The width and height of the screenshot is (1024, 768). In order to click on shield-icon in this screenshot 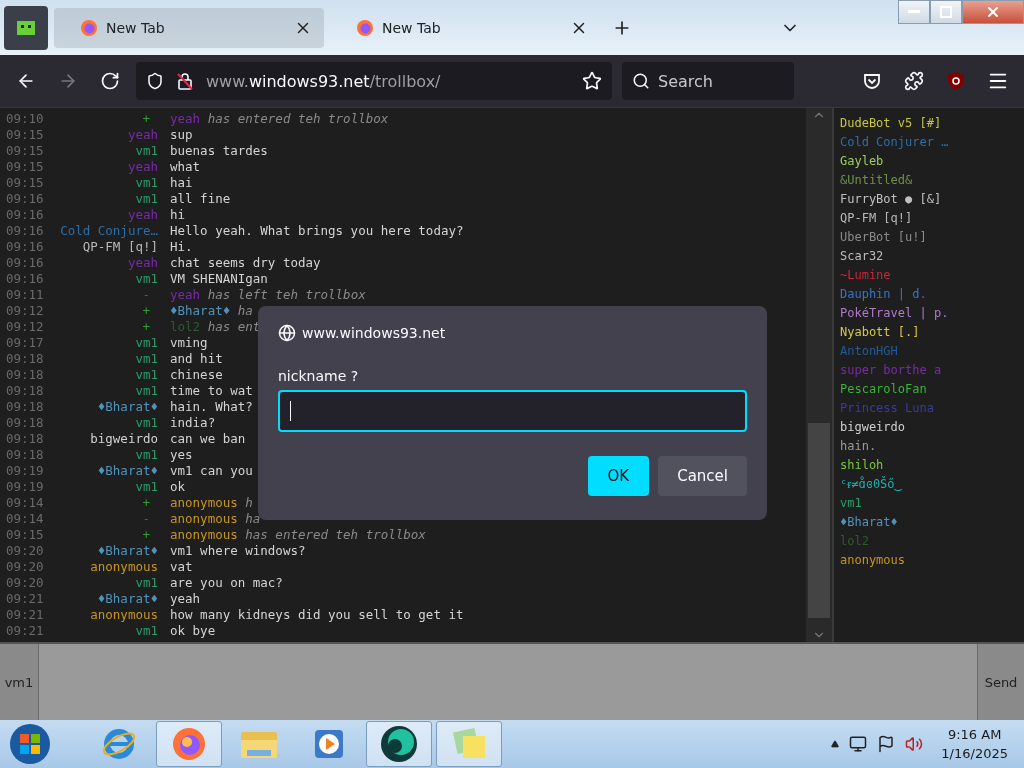, I will do `click(956, 81)`.